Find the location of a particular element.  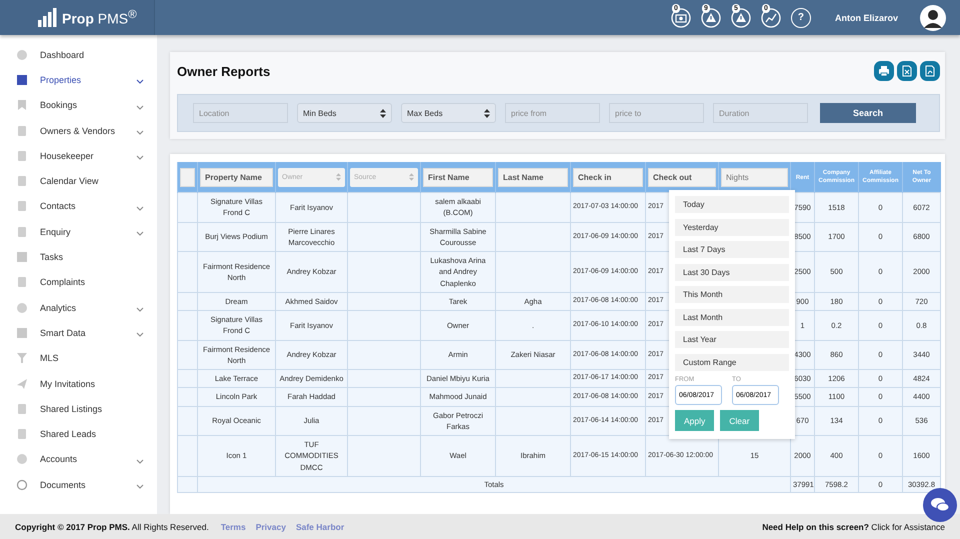

sidebar-item: Documents is located at coordinates (78, 485).